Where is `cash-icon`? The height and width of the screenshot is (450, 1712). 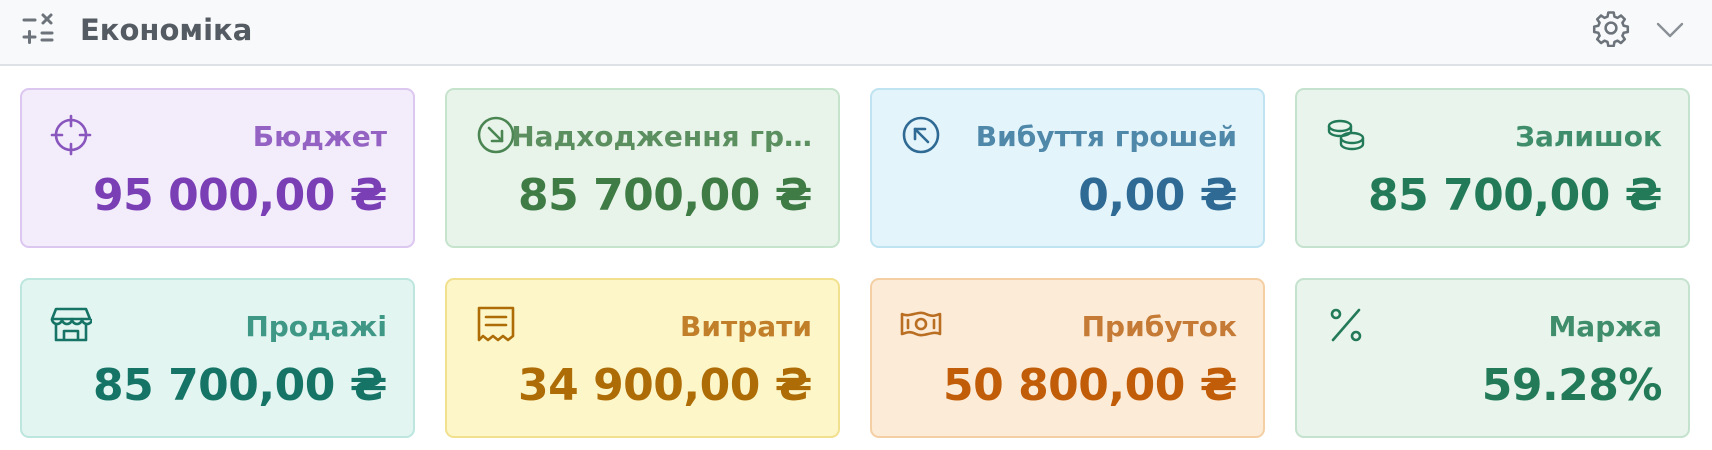
cash-icon is located at coordinates (921, 324).